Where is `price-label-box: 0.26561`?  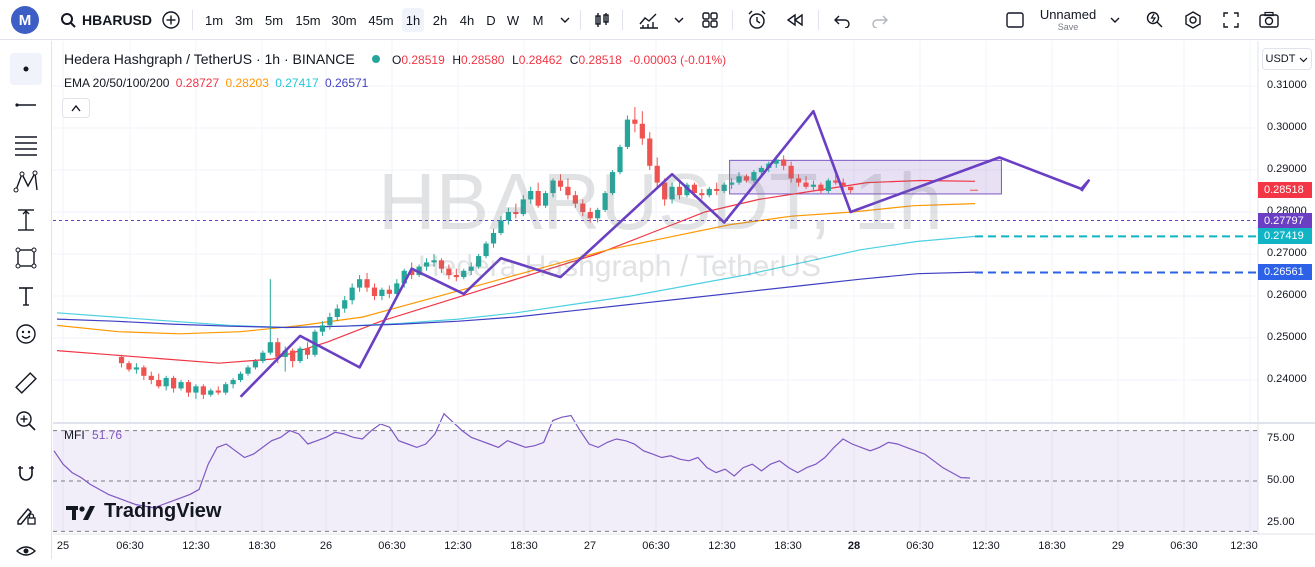 price-label-box: 0.26561 is located at coordinates (1285, 272).